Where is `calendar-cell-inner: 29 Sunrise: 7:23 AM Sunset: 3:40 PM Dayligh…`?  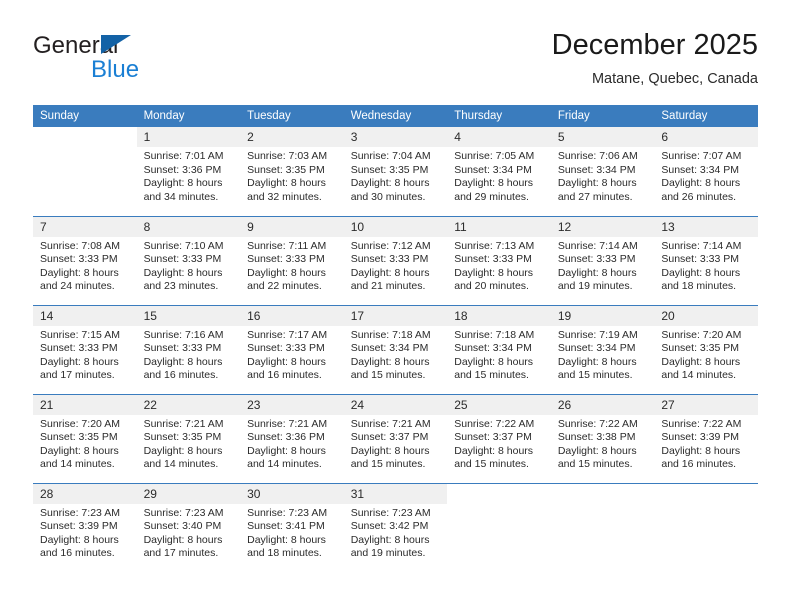
calendar-cell-inner: 29 Sunrise: 7:23 AM Sunset: 3:40 PM Dayligh… is located at coordinates (188, 528).